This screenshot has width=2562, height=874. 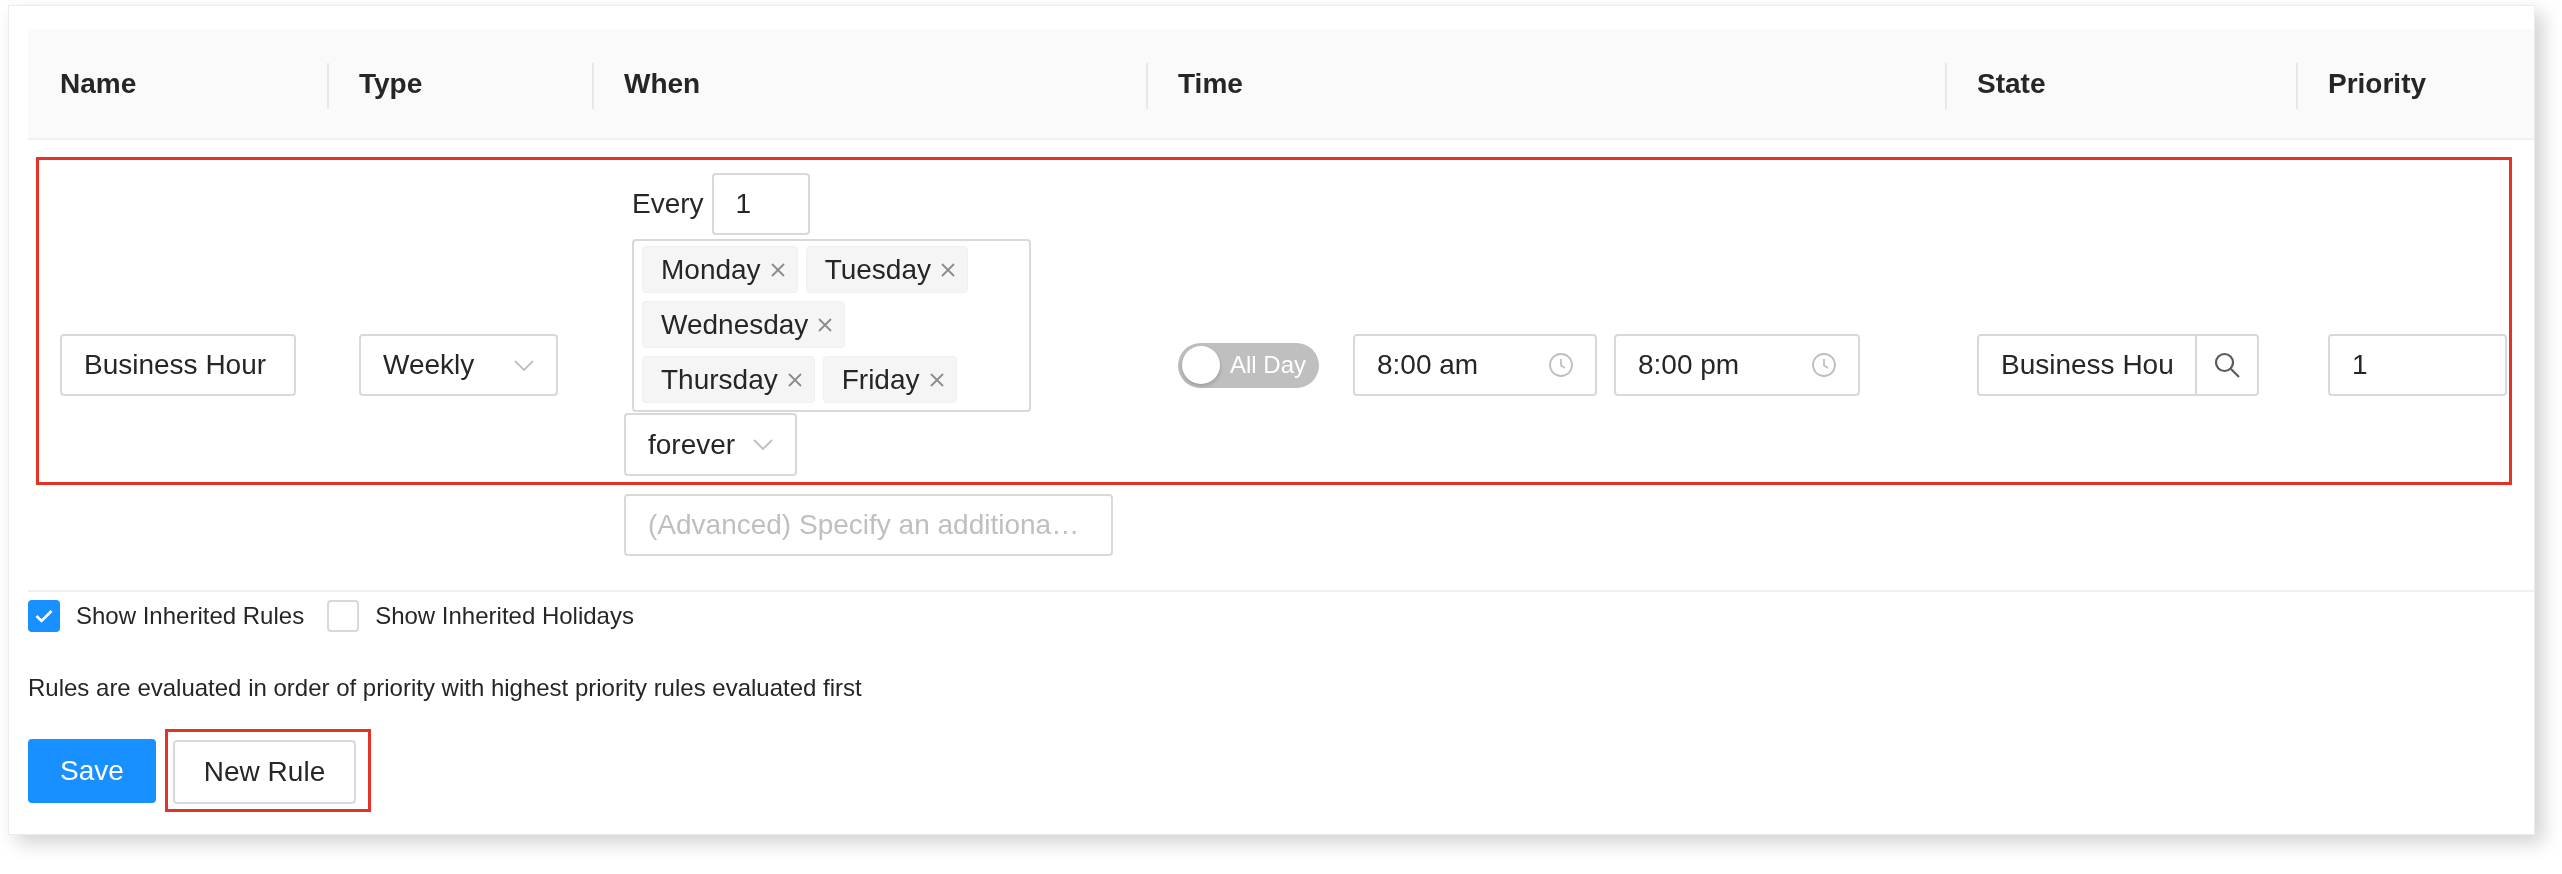 I want to click on checkbox-label: Show Inherited Holidays, so click(x=504, y=616).